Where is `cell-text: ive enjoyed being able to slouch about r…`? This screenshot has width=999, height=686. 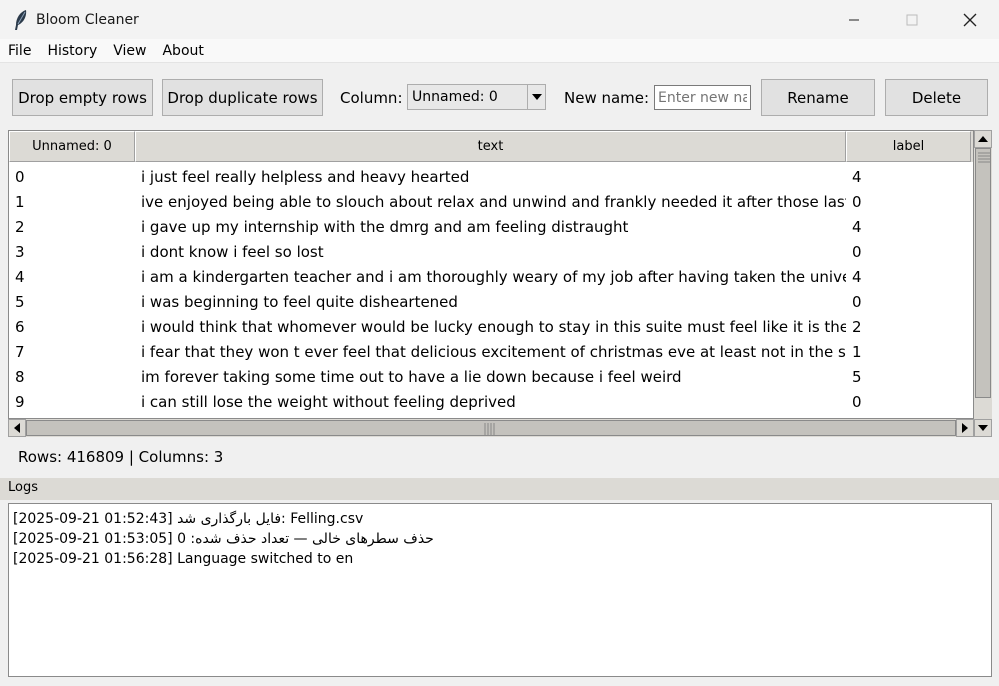 cell-text: ive enjoyed being able to slouch about r… is located at coordinates (493, 201).